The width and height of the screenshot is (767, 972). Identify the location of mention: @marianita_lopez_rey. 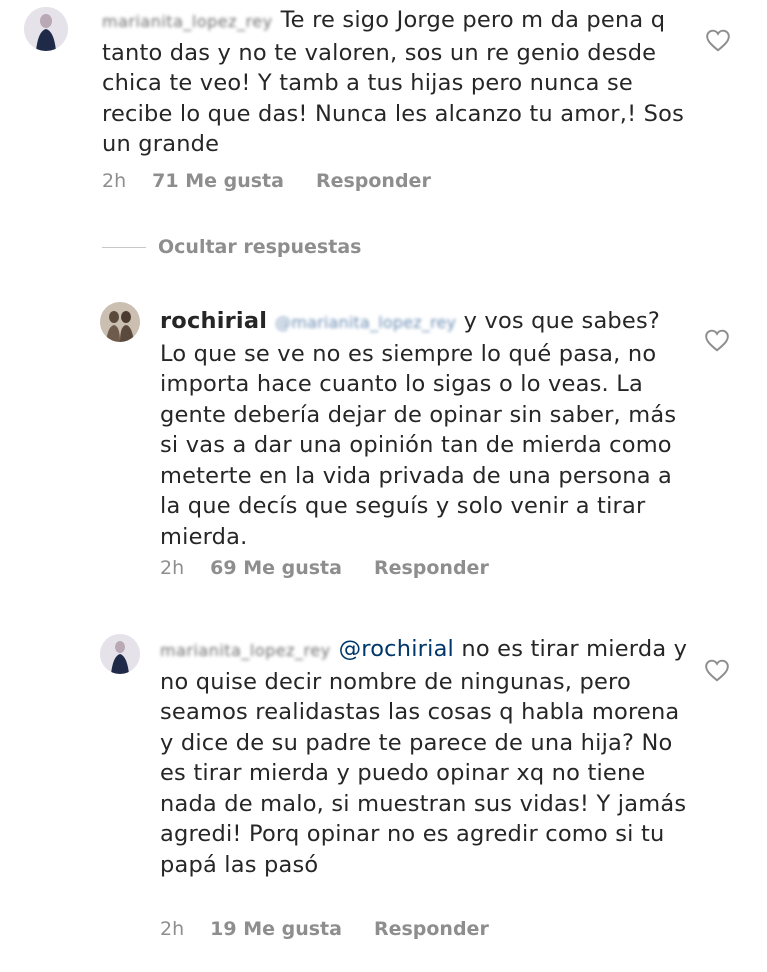
(365, 322).